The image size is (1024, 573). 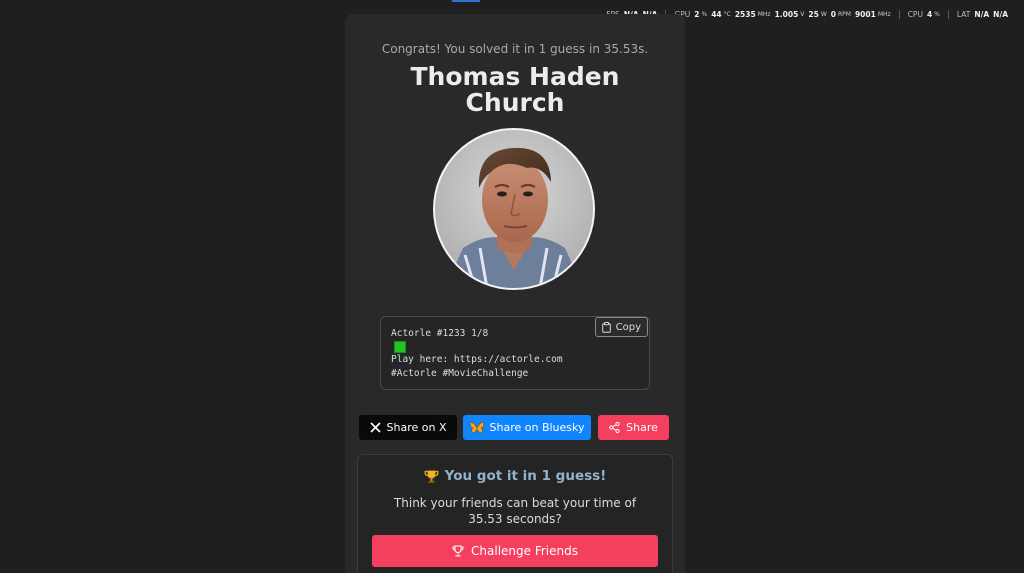 I want to click on gpu-mem-clock: 9001, so click(x=865, y=14).